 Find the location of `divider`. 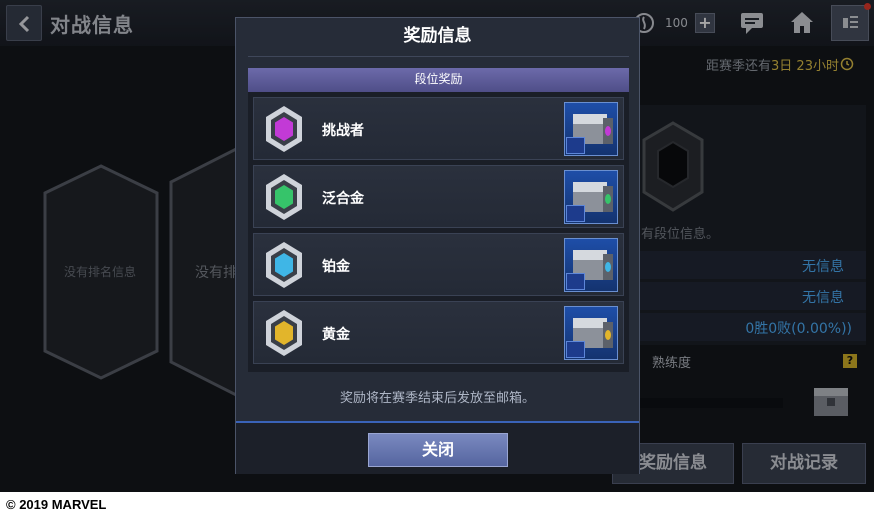

divider is located at coordinates (438, 56).